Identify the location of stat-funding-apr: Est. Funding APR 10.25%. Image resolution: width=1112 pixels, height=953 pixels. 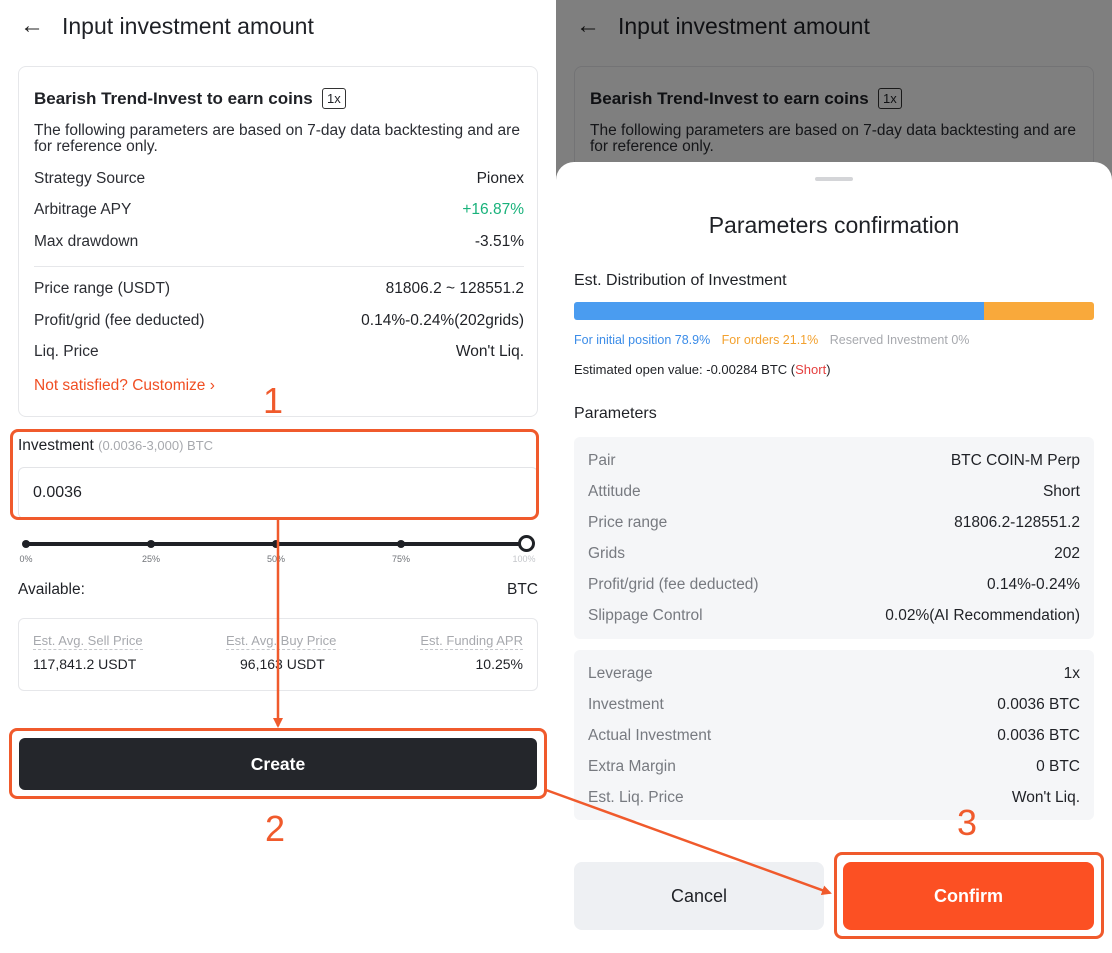
(471, 652).